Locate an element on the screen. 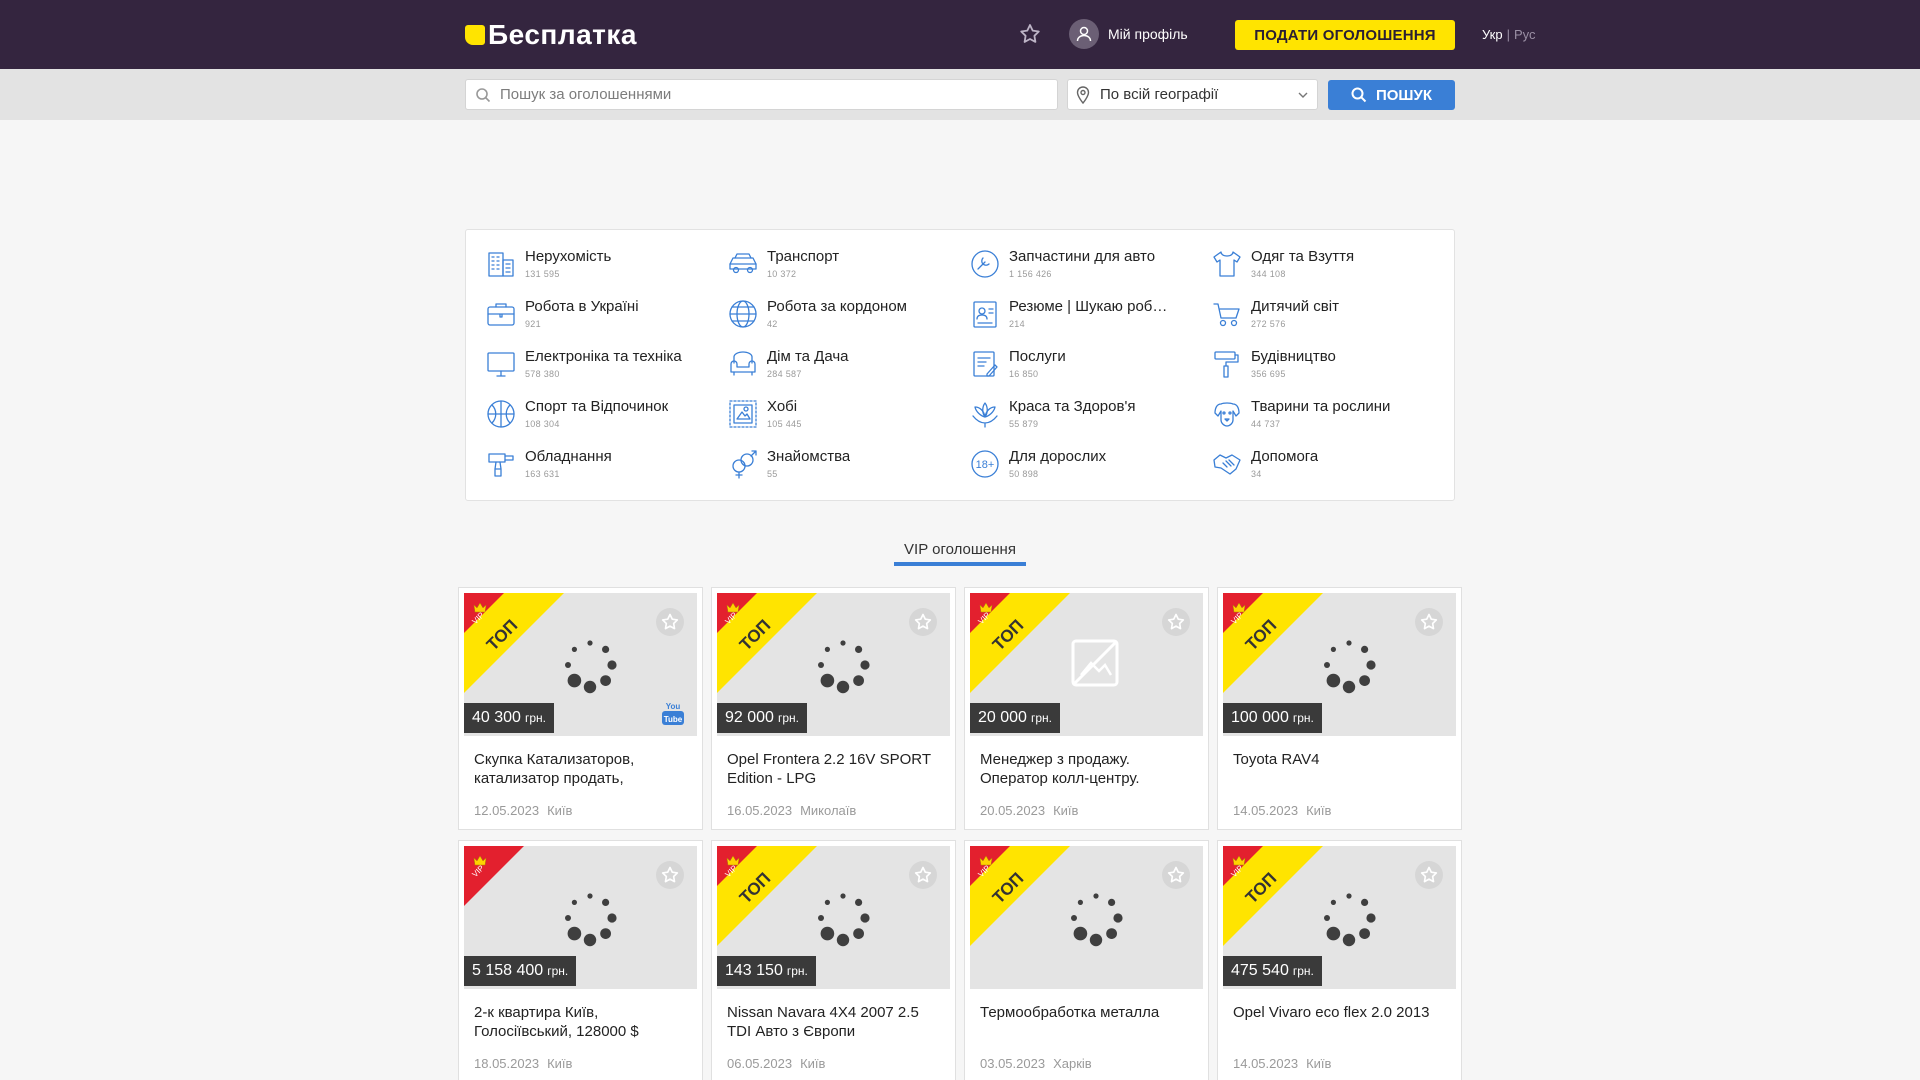 The width and height of the screenshot is (1920, 1080). category-count: 42 is located at coordinates (772, 324).